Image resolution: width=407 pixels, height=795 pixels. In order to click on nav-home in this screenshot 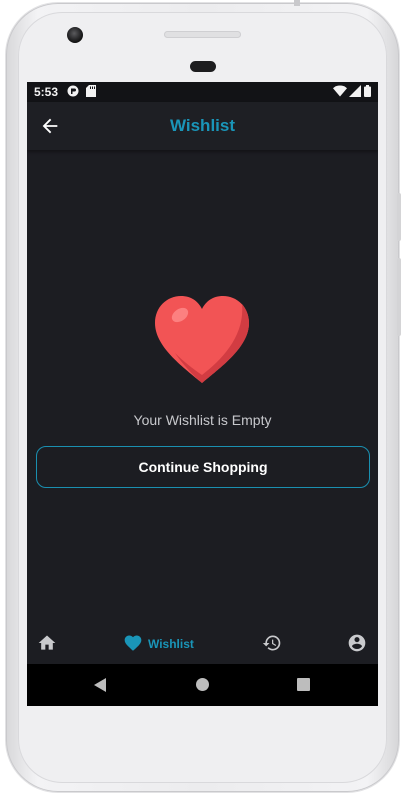, I will do `click(48, 644)`.